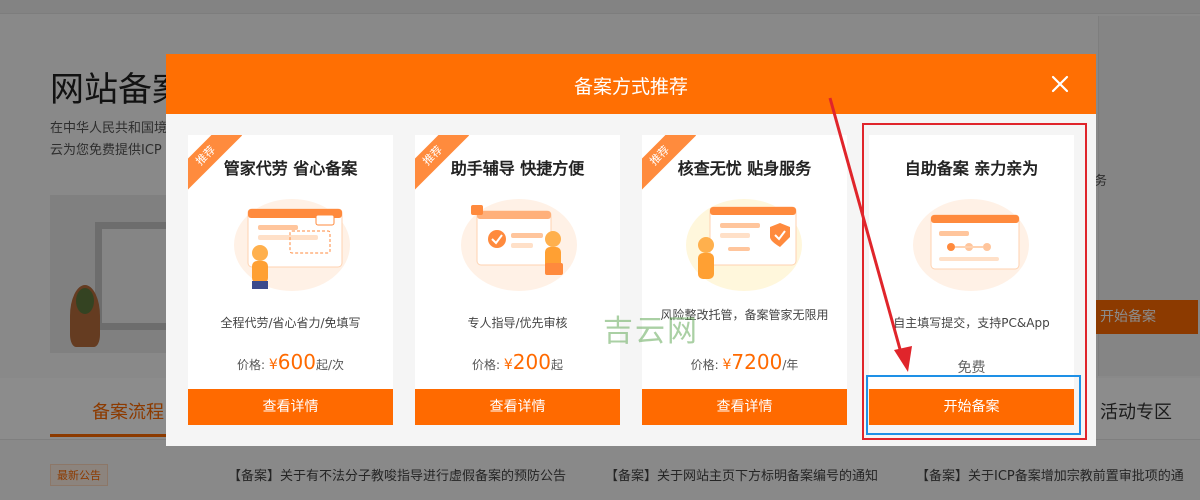 The height and width of the screenshot is (500, 1200). Describe the element at coordinates (744, 168) in the screenshot. I see `card-title: 核查无忧 贴身服务` at that location.